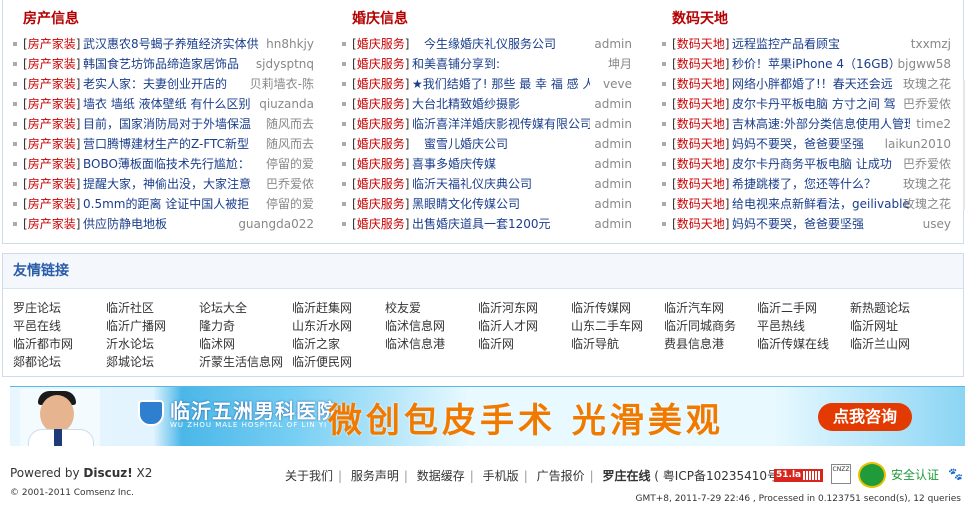 The height and width of the screenshot is (515, 965). I want to click on friend-link: 罗庄论坛, so click(37, 308).